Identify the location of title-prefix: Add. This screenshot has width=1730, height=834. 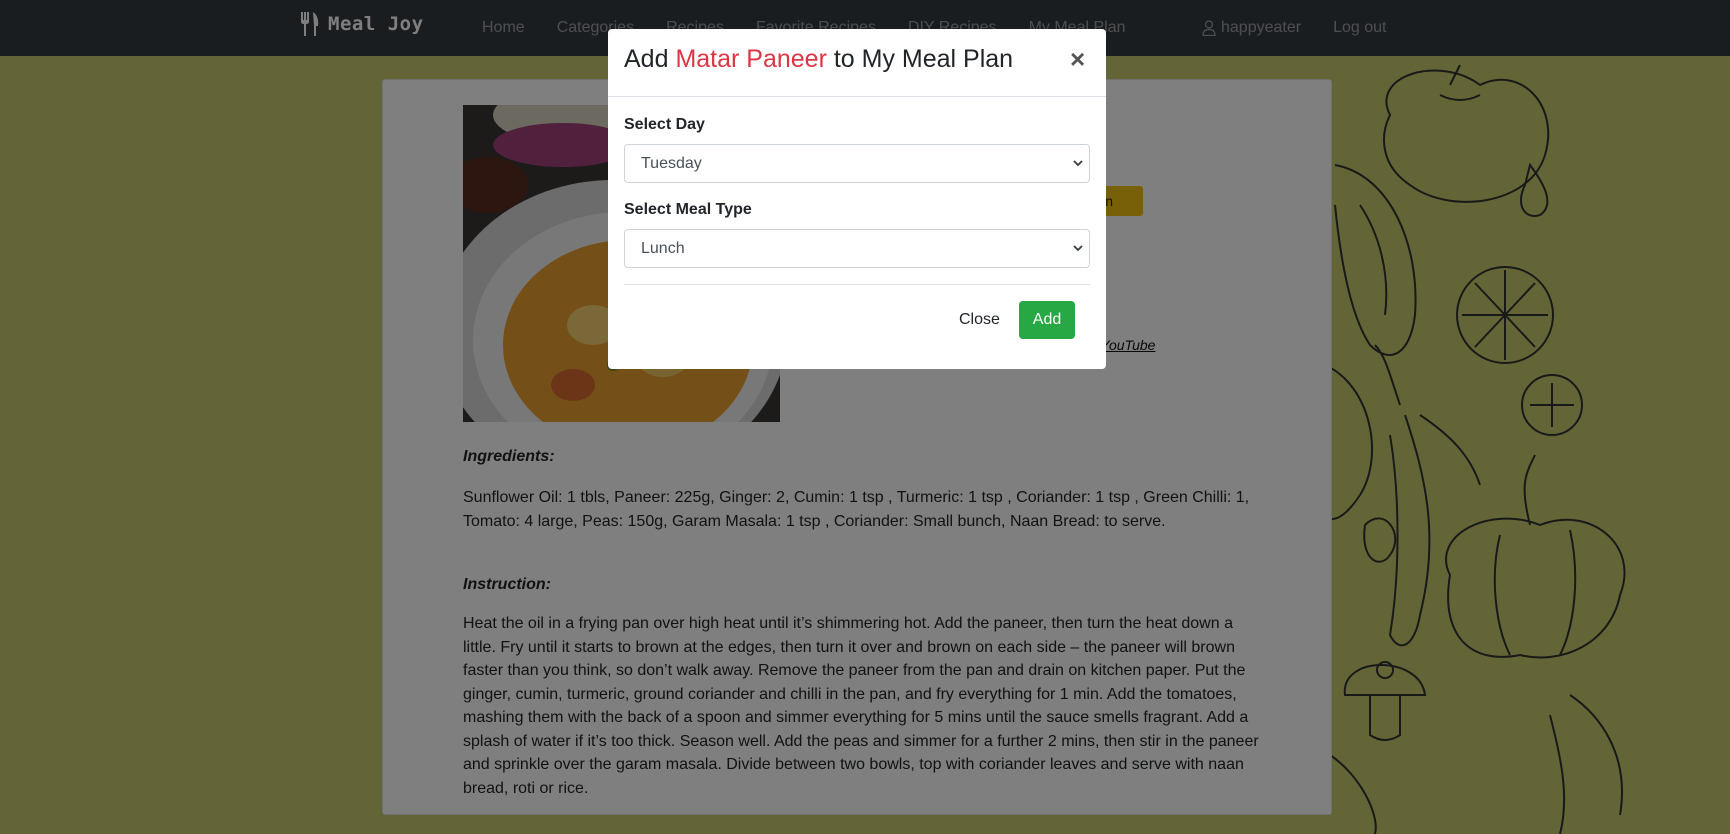
(650, 59).